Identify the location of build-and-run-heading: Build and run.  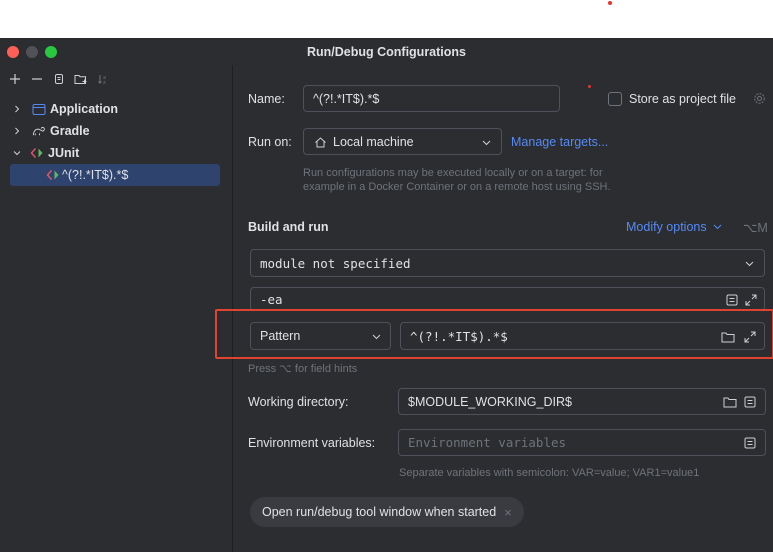
(288, 227).